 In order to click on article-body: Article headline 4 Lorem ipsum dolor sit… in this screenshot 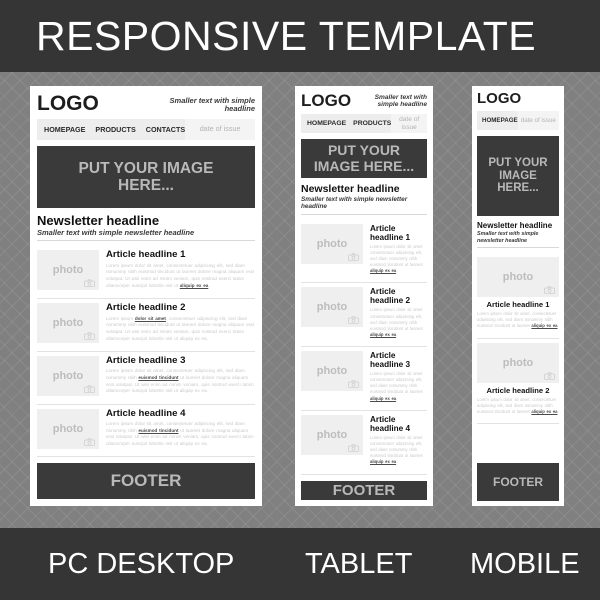, I will do `click(398, 442)`.